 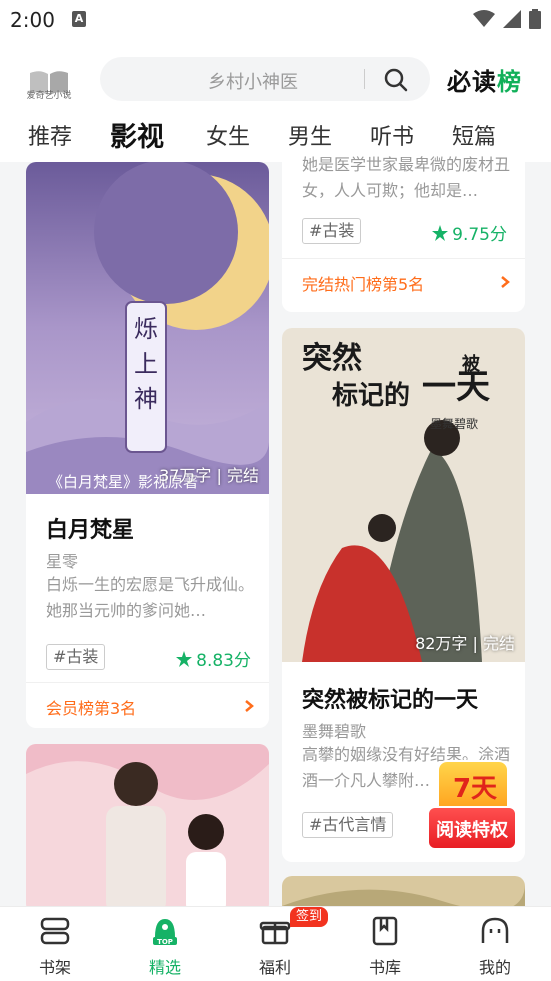 I want to click on must-read-ranking-button: 必读榜, so click(x=484, y=79).